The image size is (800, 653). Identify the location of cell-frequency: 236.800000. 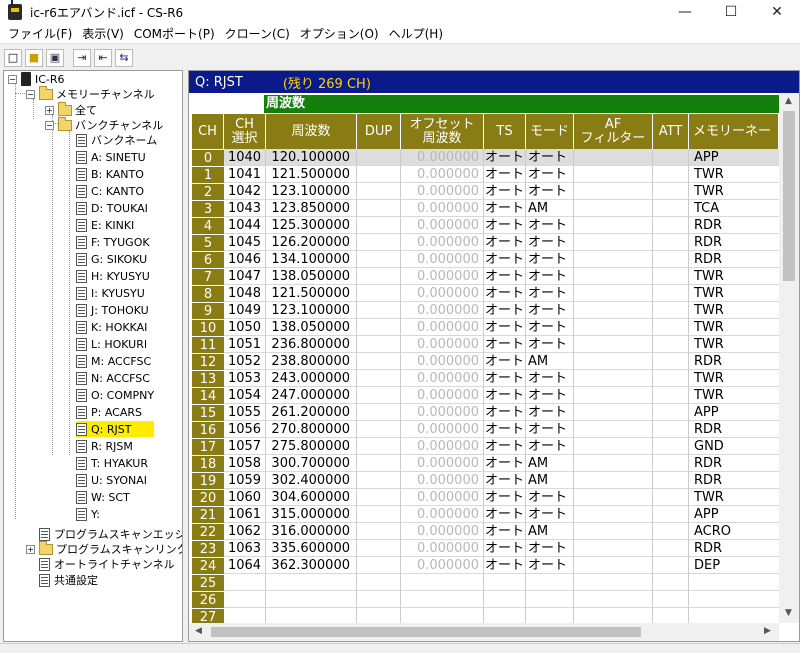
(311, 344).